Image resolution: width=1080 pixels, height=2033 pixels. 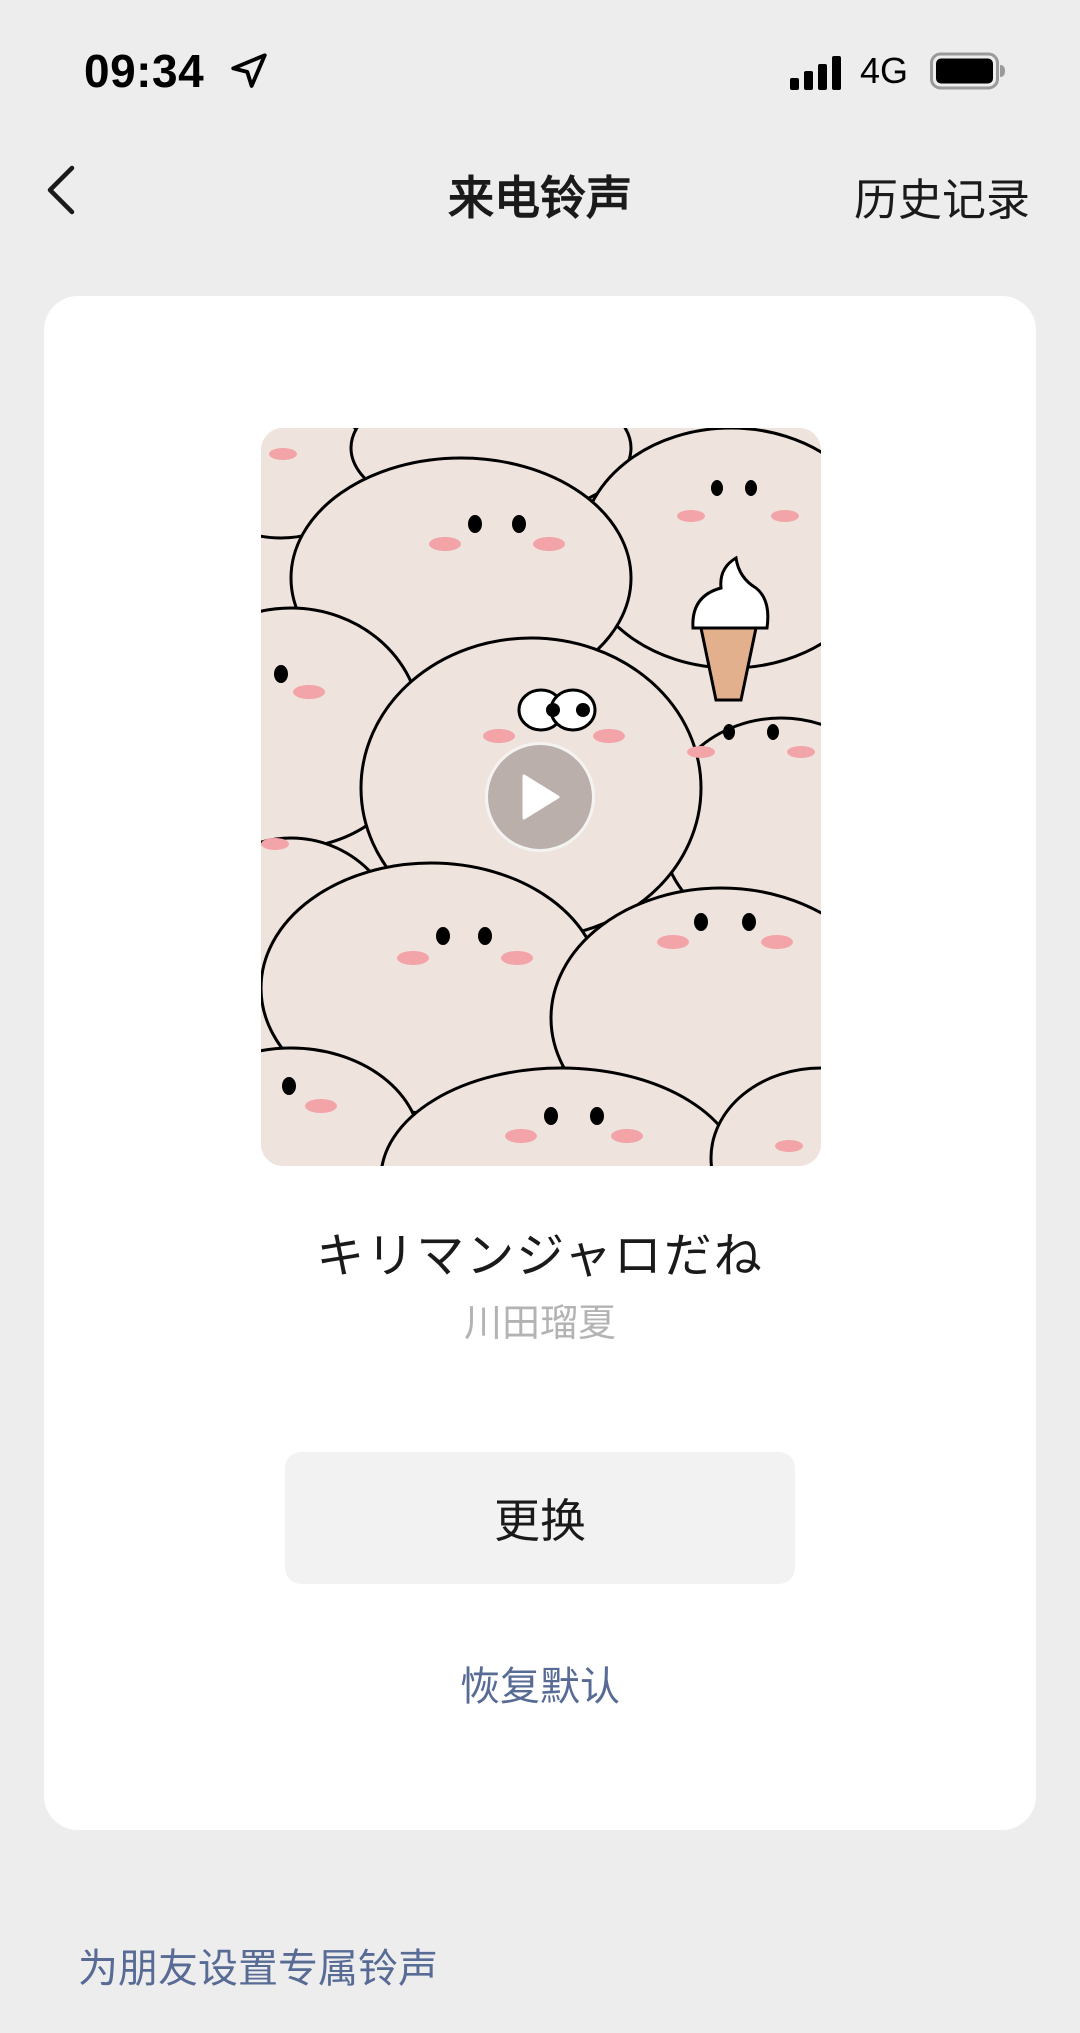 I want to click on network-label: 4G, so click(x=884, y=70).